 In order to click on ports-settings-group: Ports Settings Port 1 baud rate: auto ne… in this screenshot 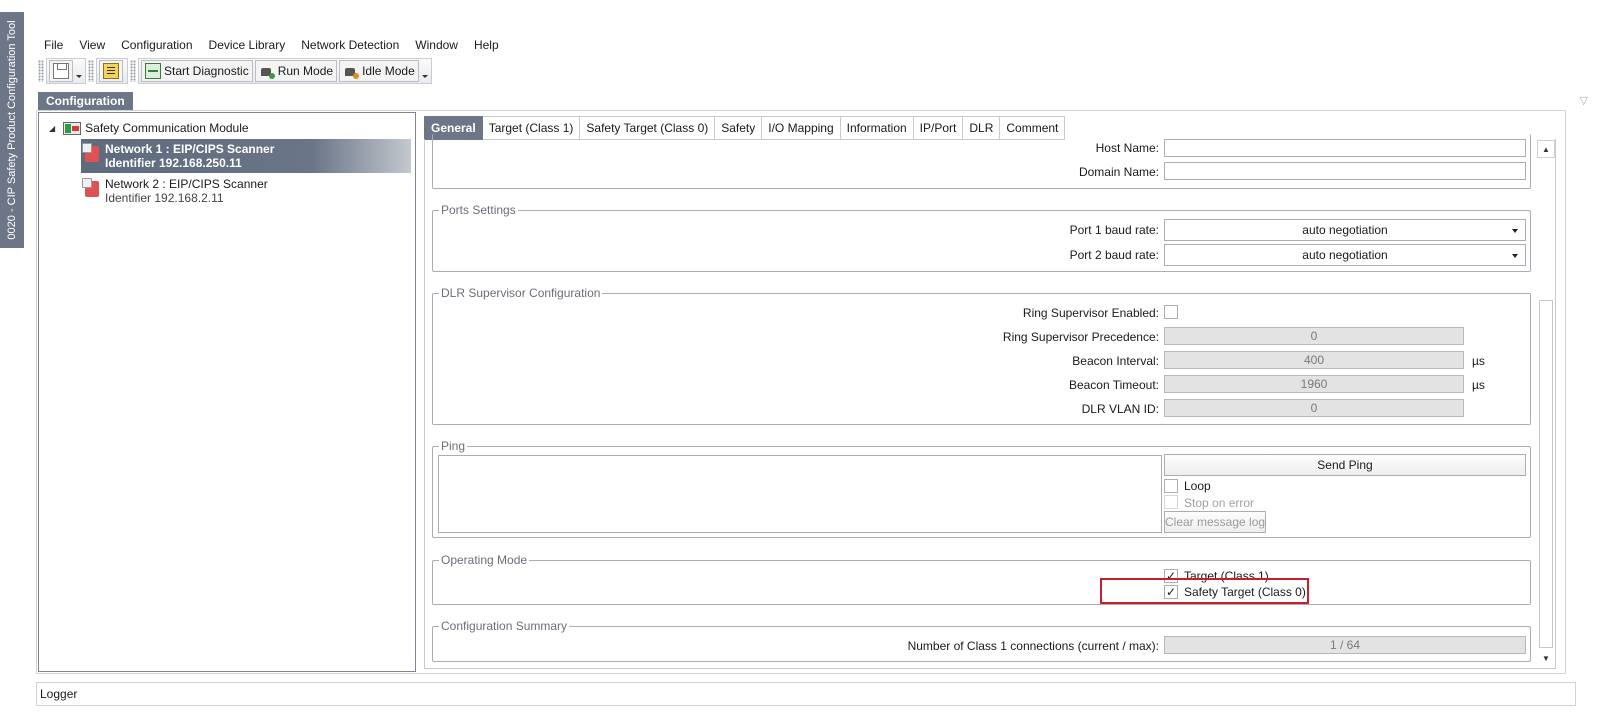, I will do `click(981, 237)`.